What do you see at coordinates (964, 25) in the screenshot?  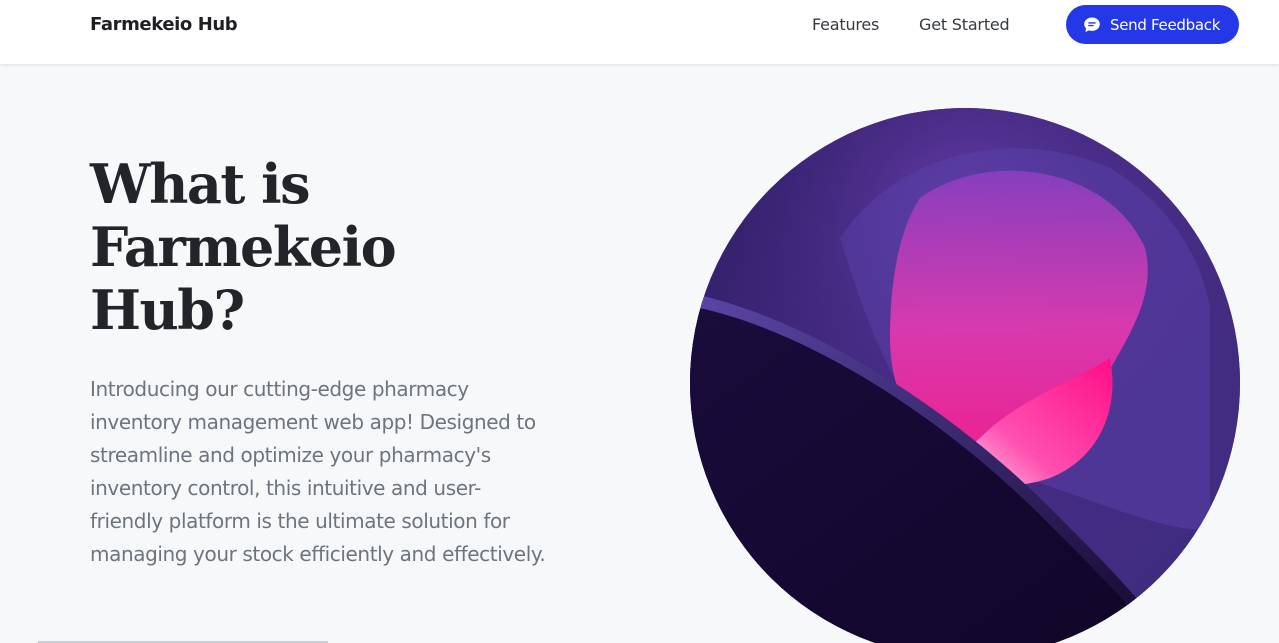 I see `nav-link-get-started: Get Started` at bounding box center [964, 25].